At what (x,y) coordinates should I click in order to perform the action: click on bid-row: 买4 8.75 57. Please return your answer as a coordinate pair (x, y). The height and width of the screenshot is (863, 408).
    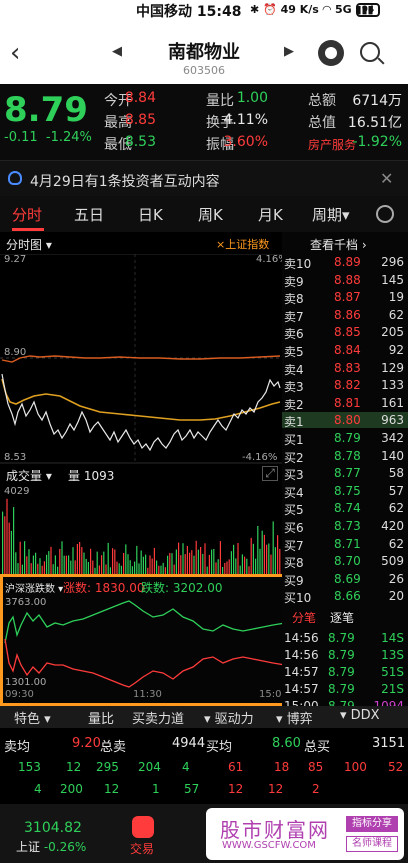
    Looking at the image, I should click on (345, 491).